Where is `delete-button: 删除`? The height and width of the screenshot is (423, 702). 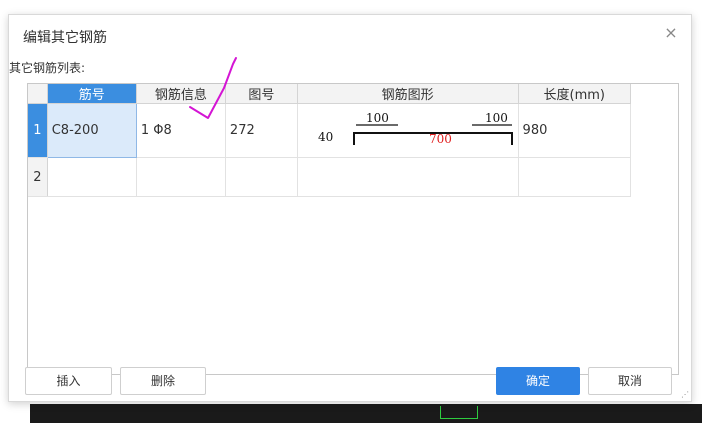 delete-button: 删除 is located at coordinates (163, 381).